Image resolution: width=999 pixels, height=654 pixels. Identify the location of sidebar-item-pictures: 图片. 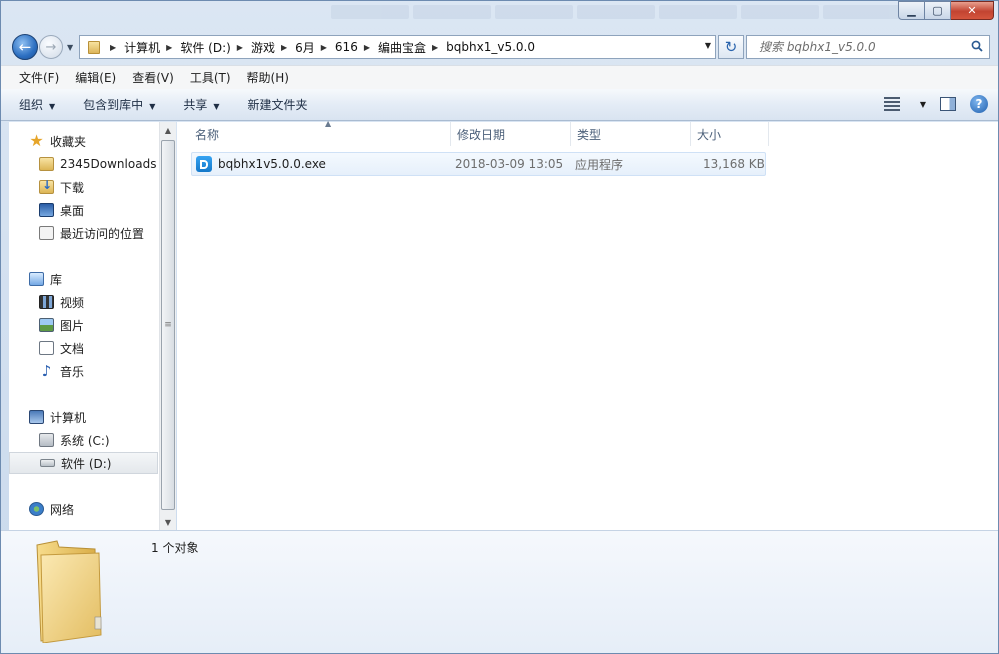
(84, 325).